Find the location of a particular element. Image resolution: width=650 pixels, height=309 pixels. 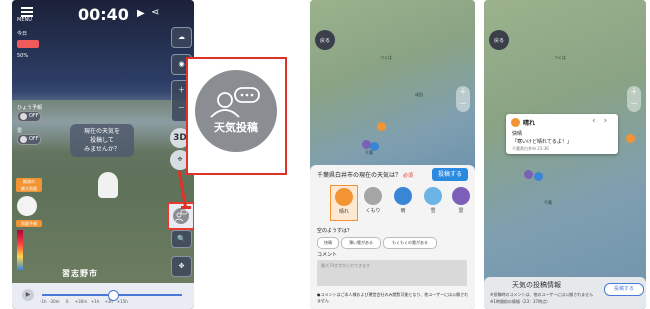

weather-layer-button: ☁ is located at coordinates (181, 37).